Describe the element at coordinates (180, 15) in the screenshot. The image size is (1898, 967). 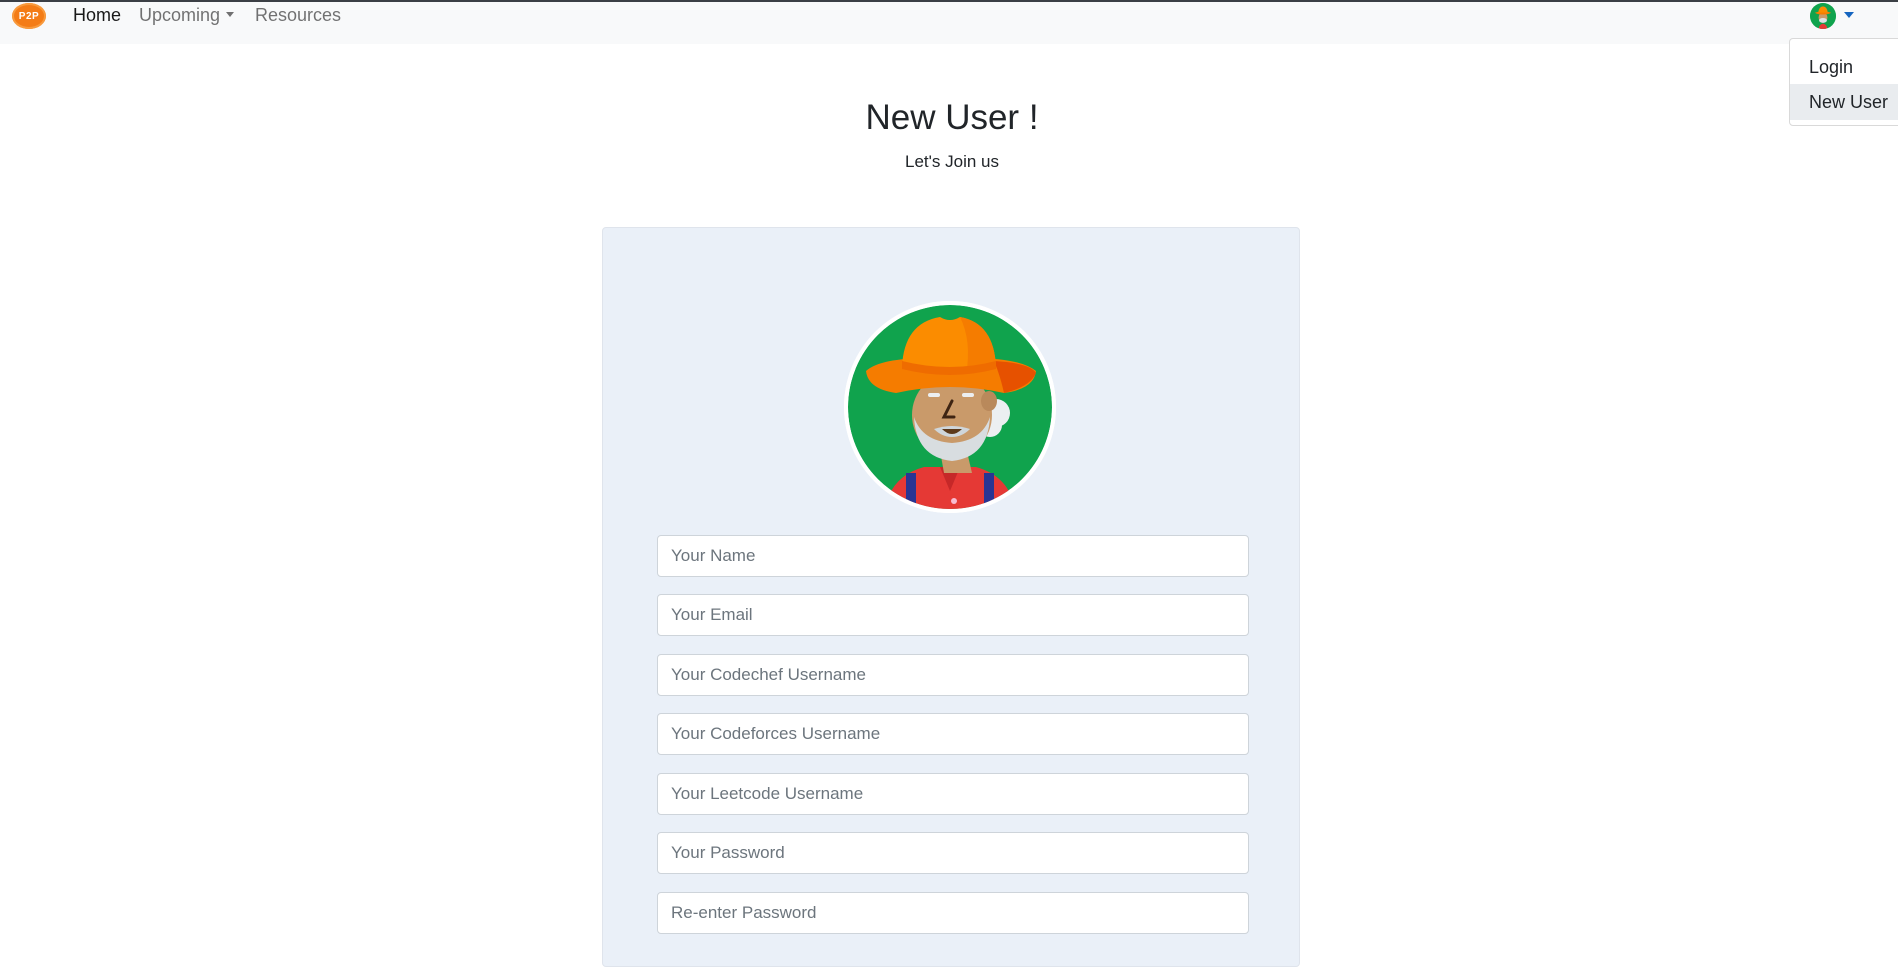
I see `nav-link-upcoming-label: Upcoming` at that location.